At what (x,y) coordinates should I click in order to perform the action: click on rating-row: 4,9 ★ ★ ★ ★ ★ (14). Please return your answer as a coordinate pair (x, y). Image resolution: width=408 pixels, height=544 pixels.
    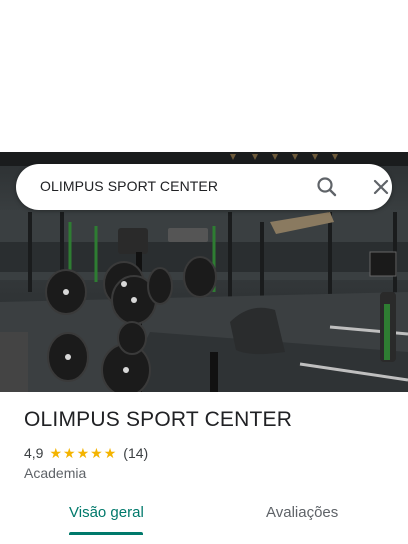
    Looking at the image, I should click on (86, 453).